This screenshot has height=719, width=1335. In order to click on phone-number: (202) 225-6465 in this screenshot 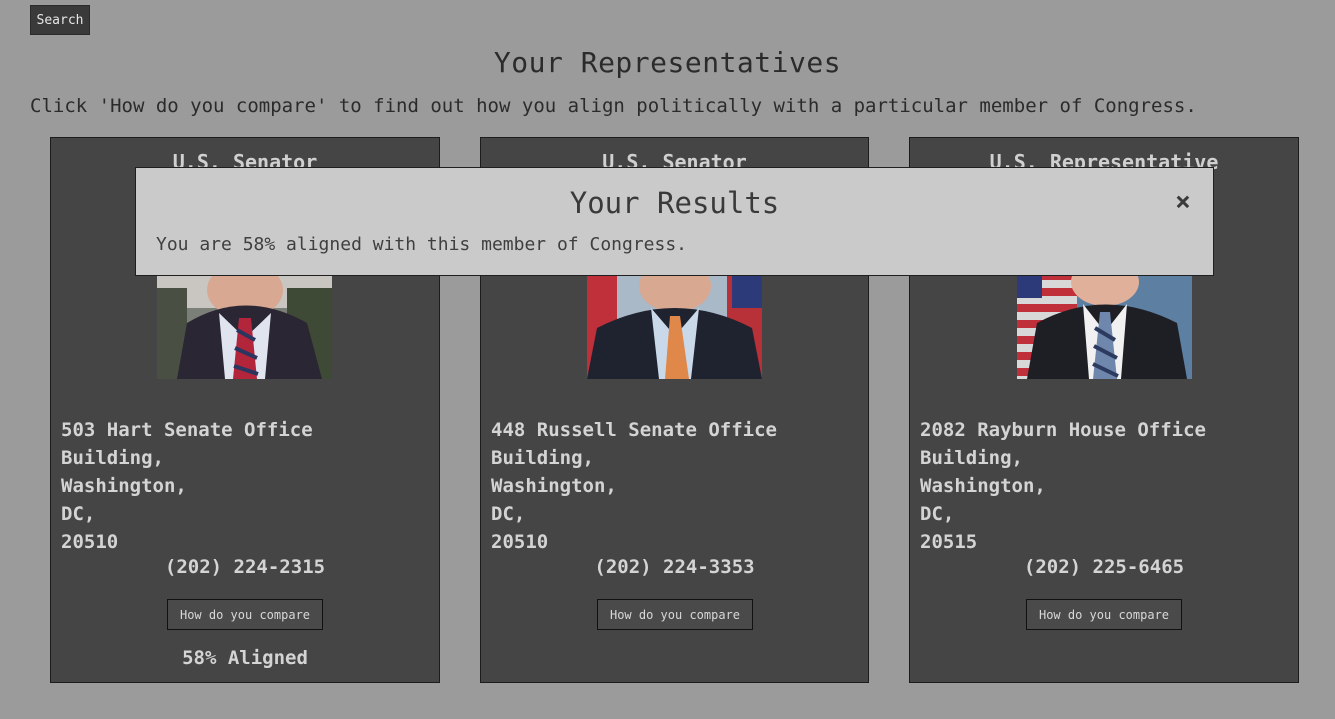, I will do `click(1104, 567)`.